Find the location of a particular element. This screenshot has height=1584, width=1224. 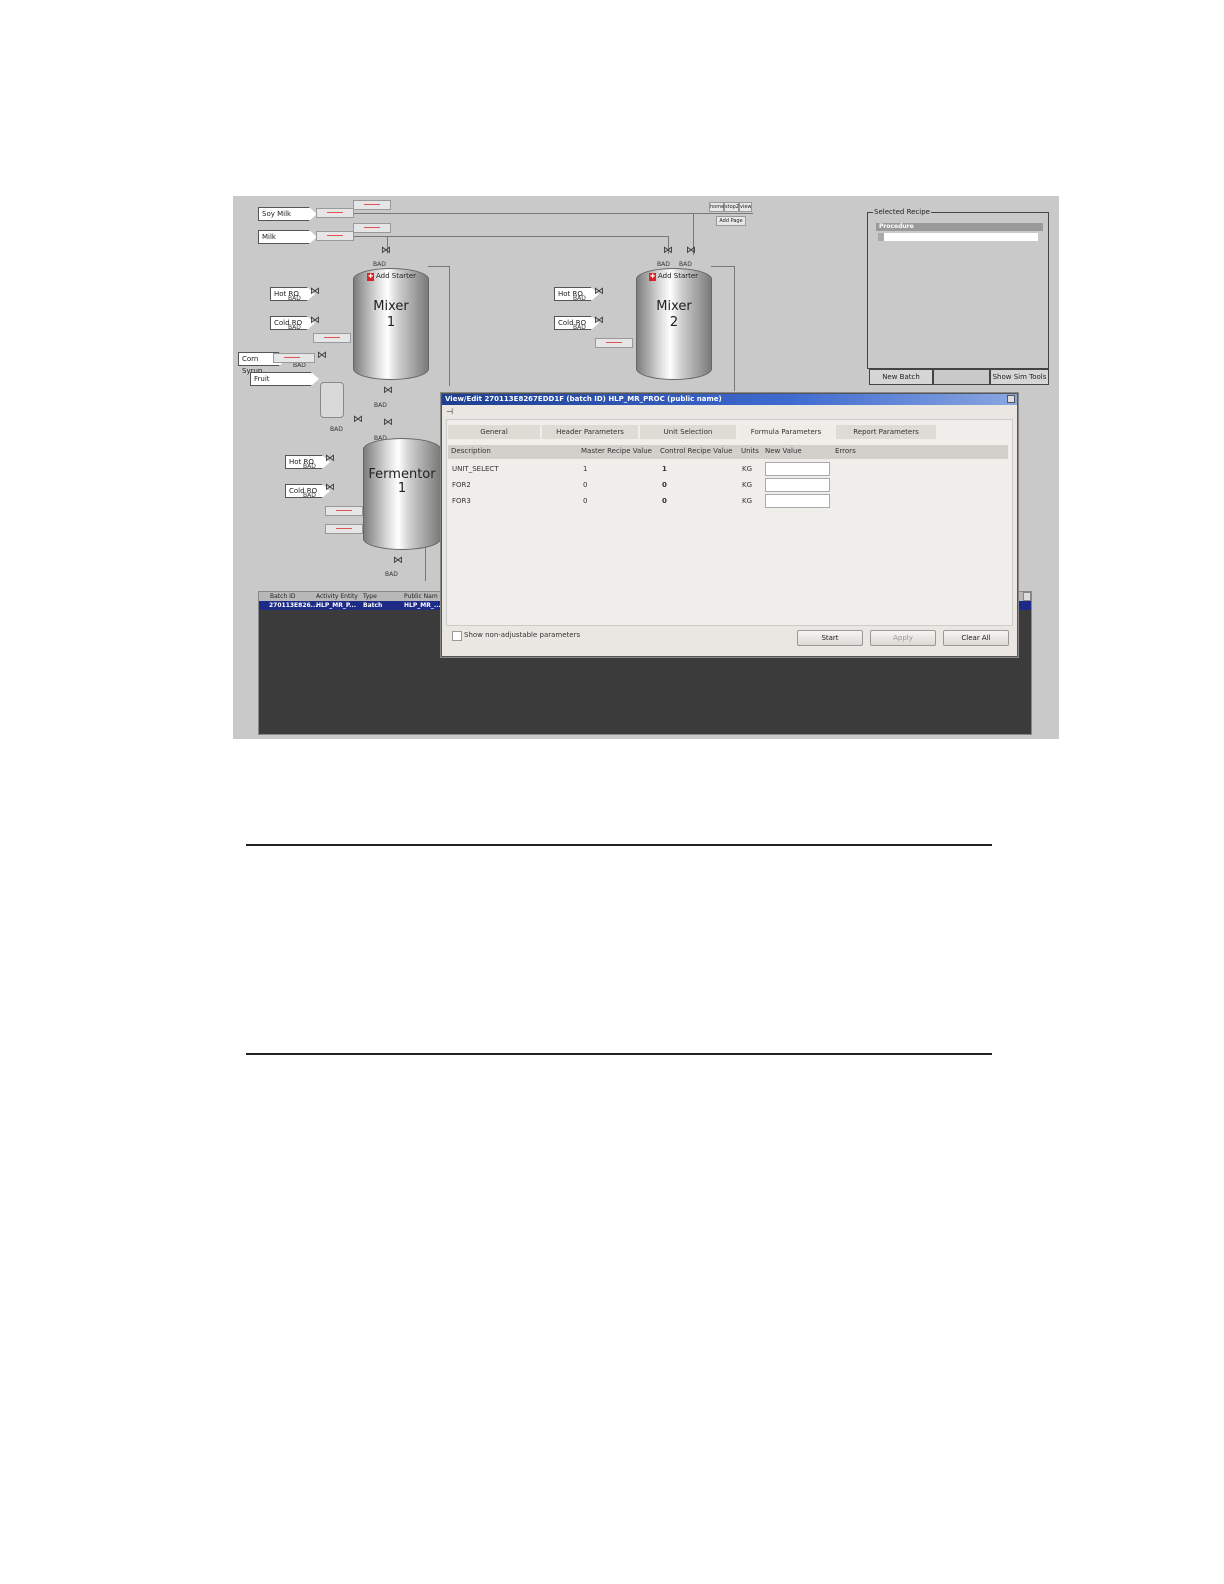

corn-syrup-readout is located at coordinates (294, 358).